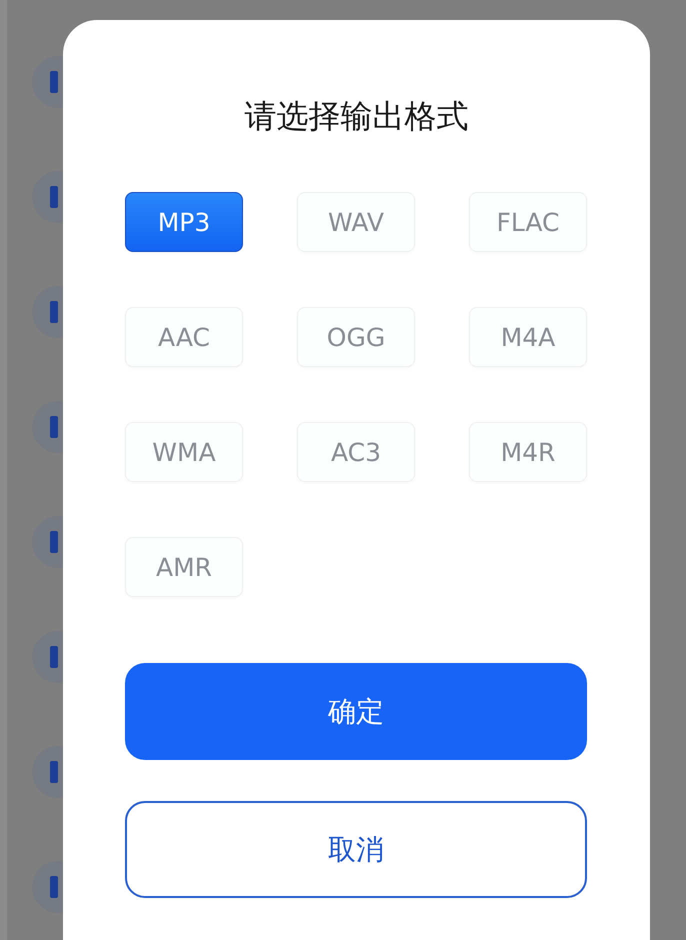  I want to click on format-option: WAV, so click(356, 222).